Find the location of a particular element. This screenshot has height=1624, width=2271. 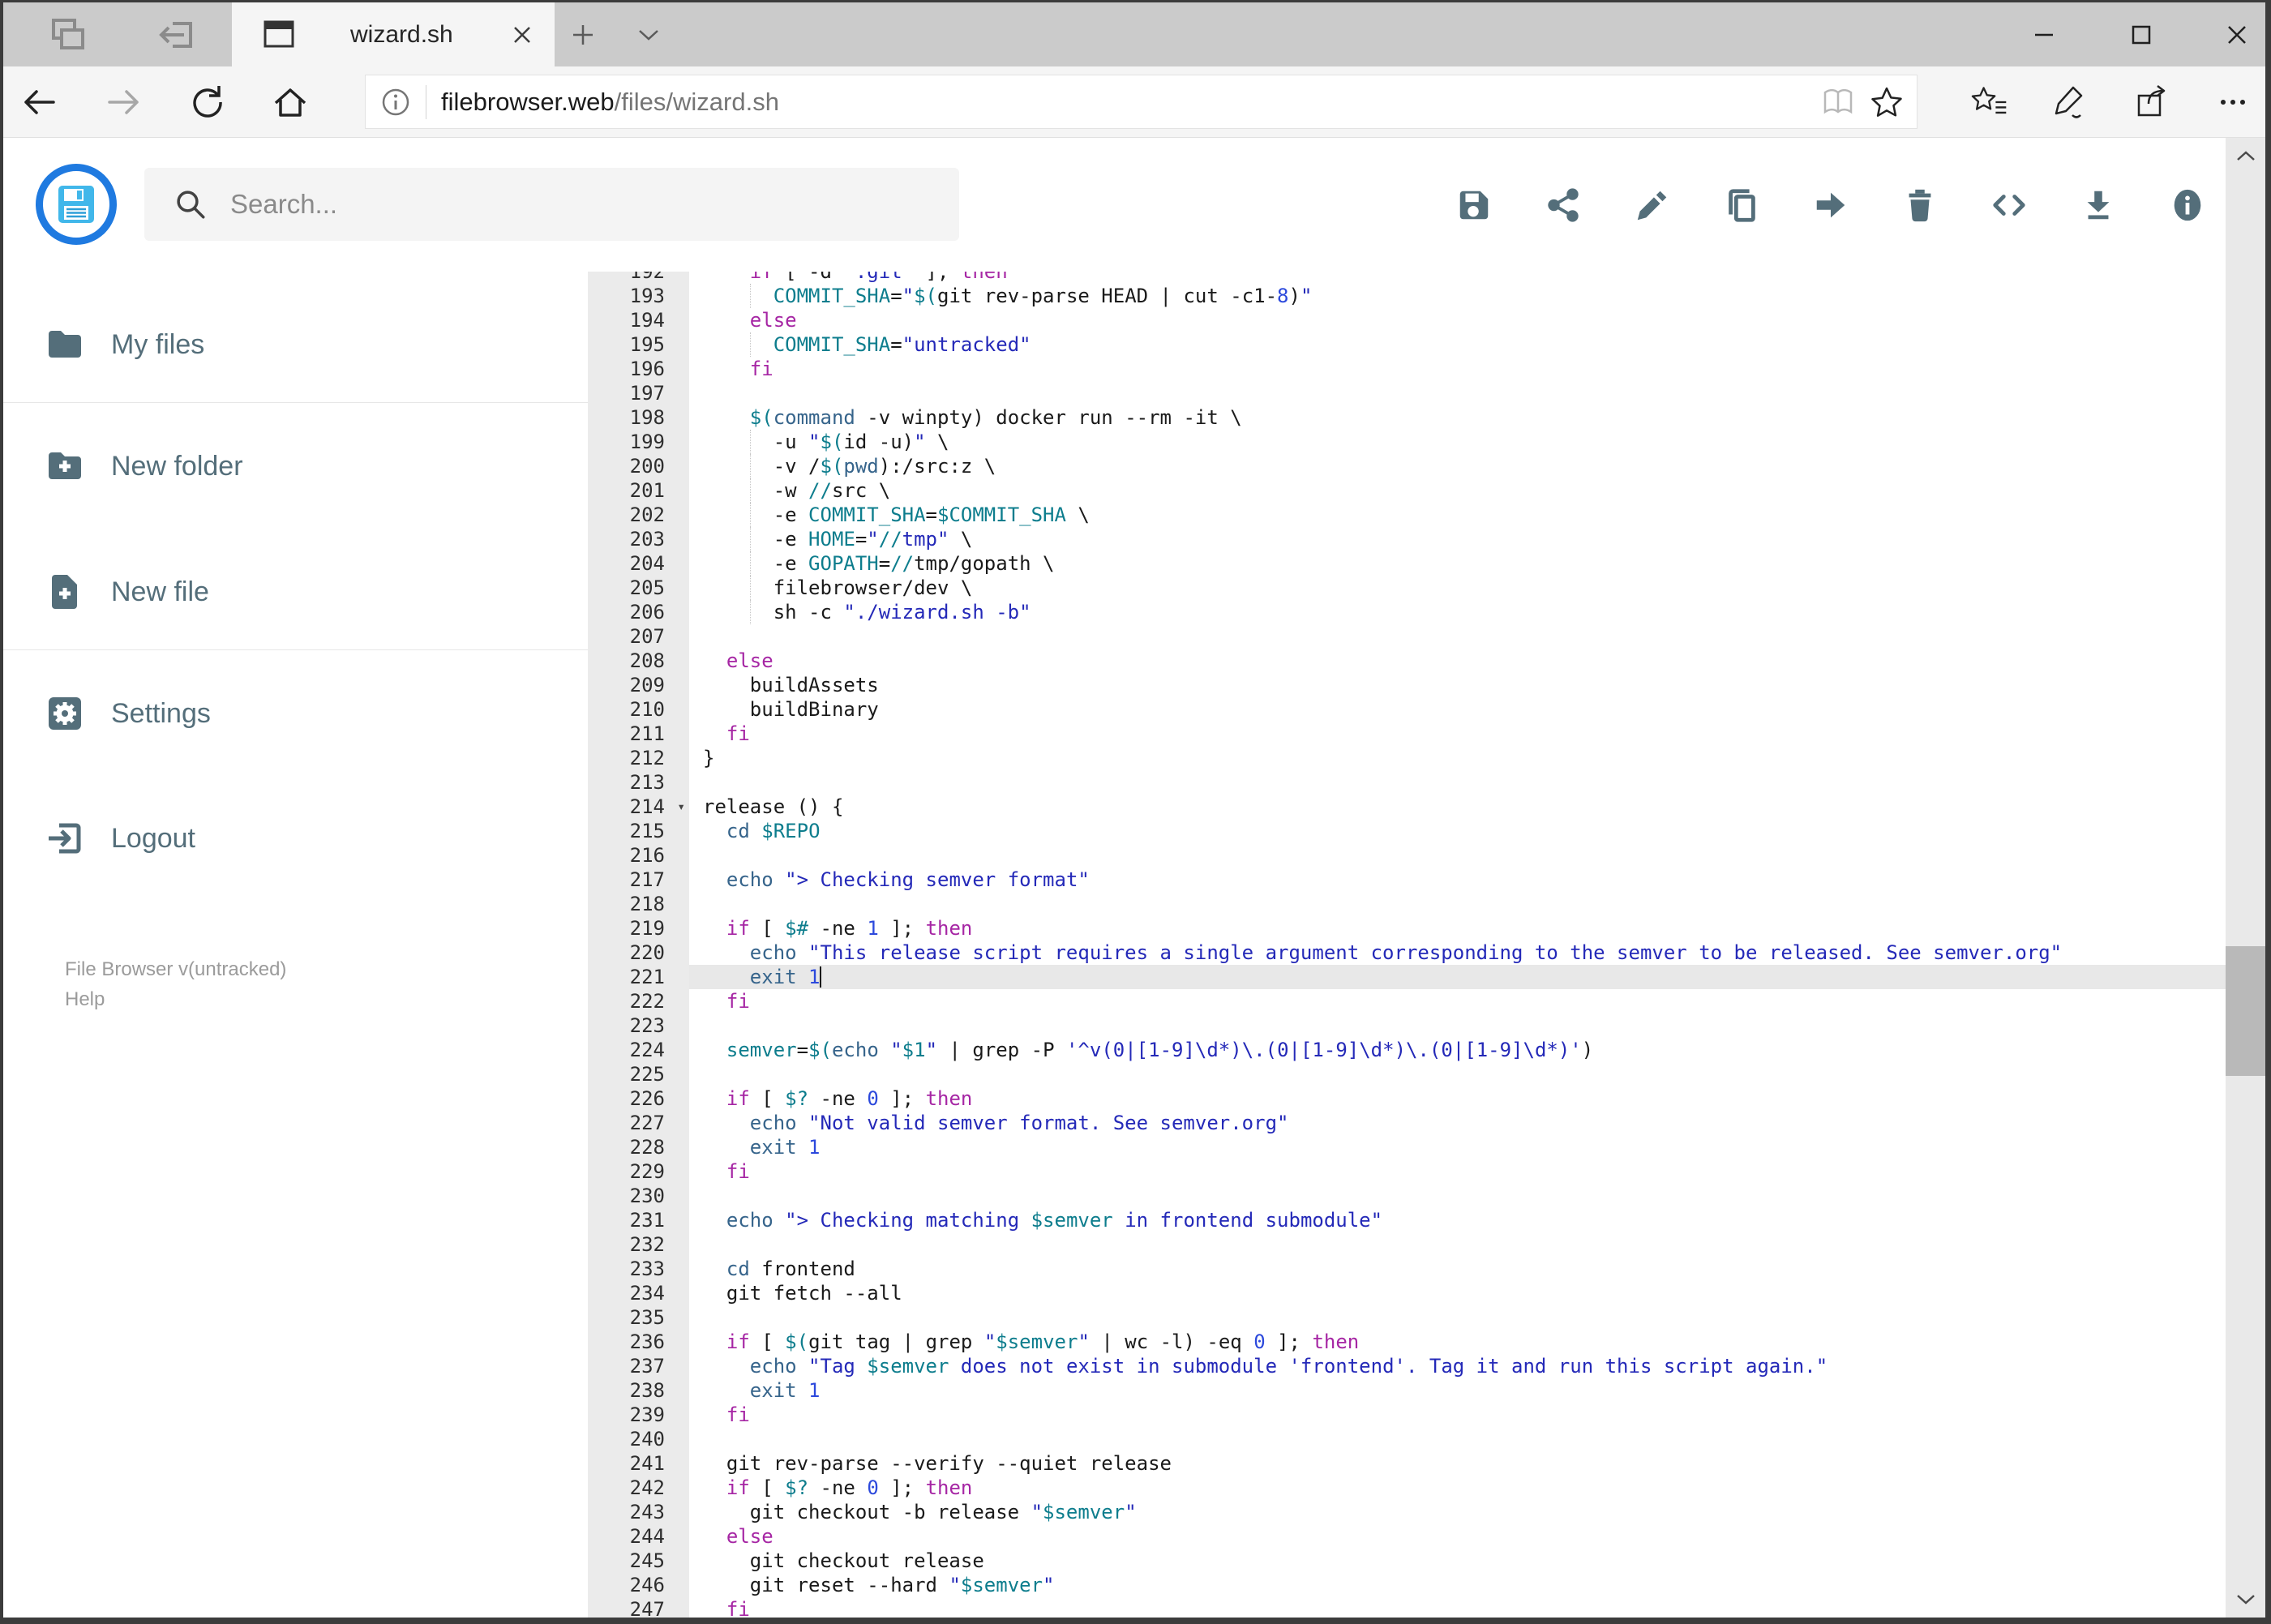

code-line-text: -e COMMIT_SHA=$COMMIT_SHA \ is located at coordinates (1458, 515).